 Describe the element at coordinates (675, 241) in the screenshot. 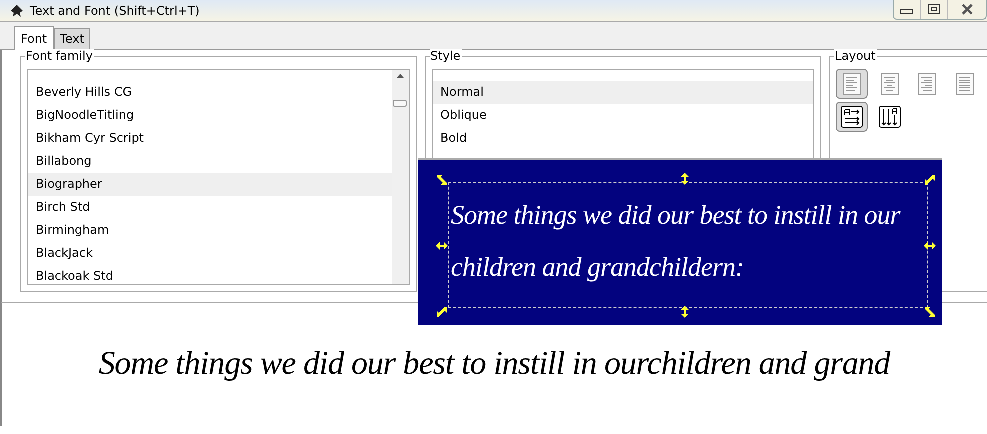

I see `canvas-text: Some things we did our best to instill in our children and grandchildern:` at that location.